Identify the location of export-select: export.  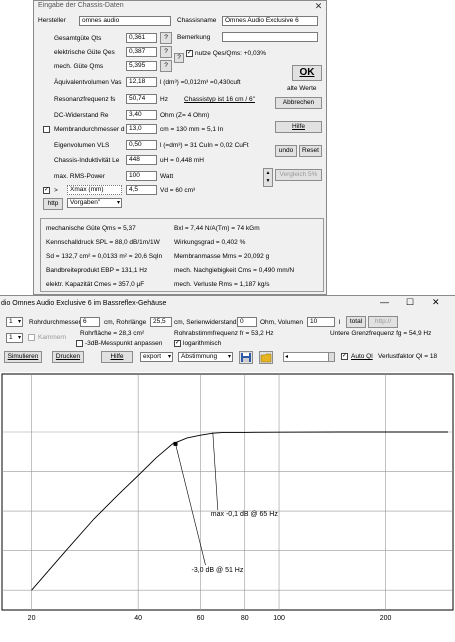
(156, 357).